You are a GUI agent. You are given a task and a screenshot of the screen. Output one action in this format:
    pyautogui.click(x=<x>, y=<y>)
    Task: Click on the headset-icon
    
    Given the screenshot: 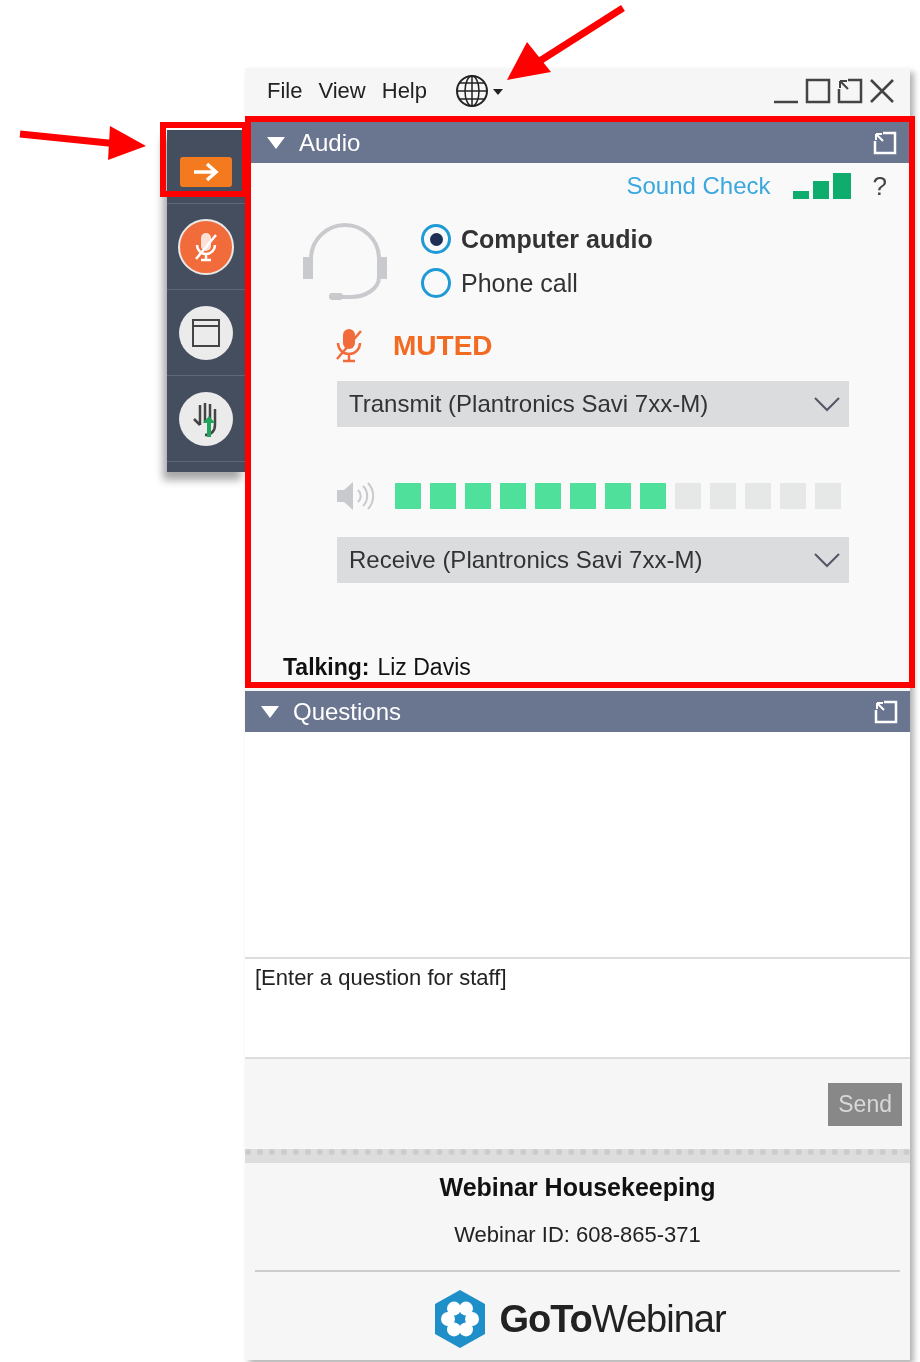 What is the action you would take?
    pyautogui.click(x=345, y=261)
    